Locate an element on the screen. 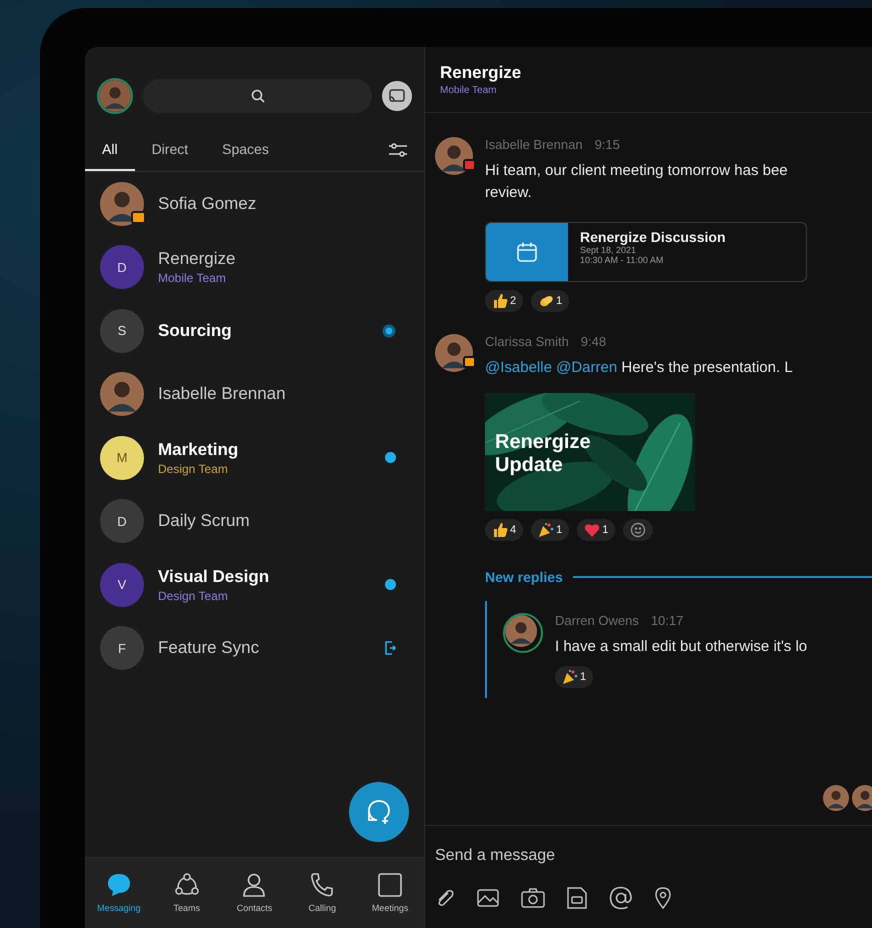 The width and height of the screenshot is (872, 928). message-input: Send a message is located at coordinates (585, 856).